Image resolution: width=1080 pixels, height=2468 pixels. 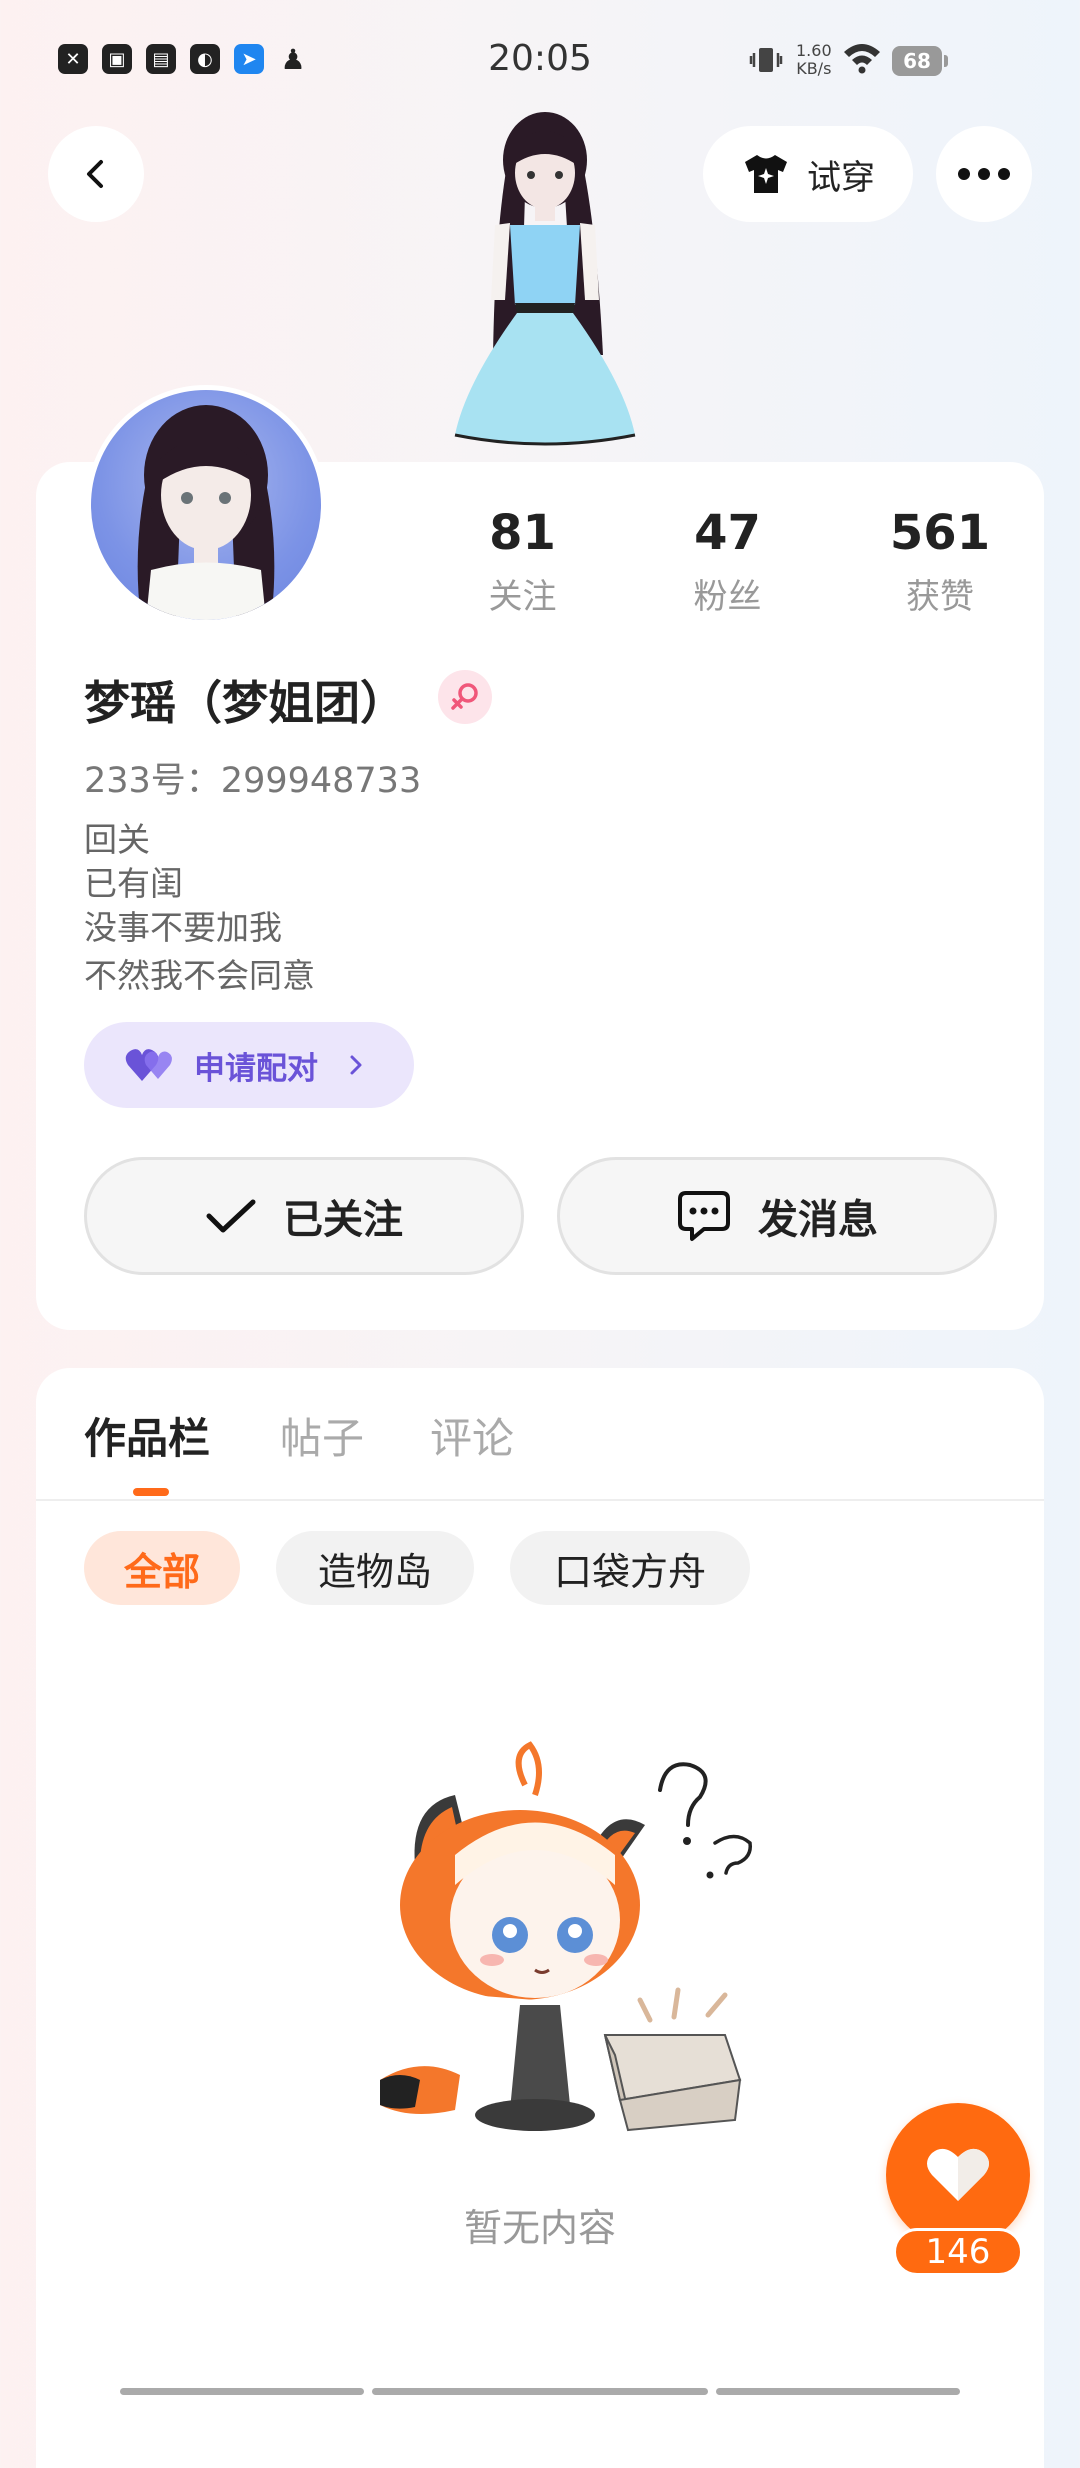 What do you see at coordinates (766, 174) in the screenshot?
I see `tshirt-icon` at bounding box center [766, 174].